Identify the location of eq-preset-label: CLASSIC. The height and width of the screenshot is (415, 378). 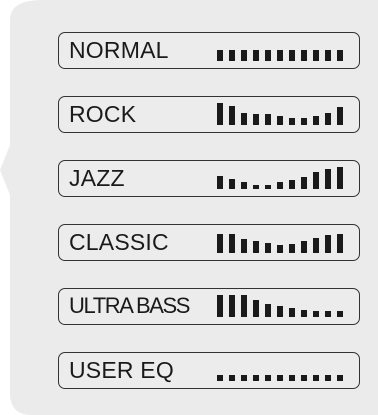
(119, 242).